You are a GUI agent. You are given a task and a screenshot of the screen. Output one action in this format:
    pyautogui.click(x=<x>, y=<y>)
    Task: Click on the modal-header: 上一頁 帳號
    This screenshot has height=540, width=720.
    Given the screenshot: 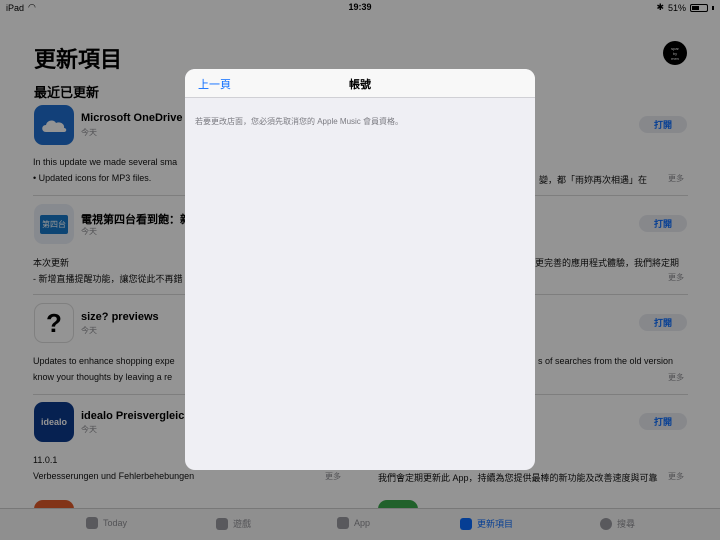 What is the action you would take?
    pyautogui.click(x=360, y=83)
    